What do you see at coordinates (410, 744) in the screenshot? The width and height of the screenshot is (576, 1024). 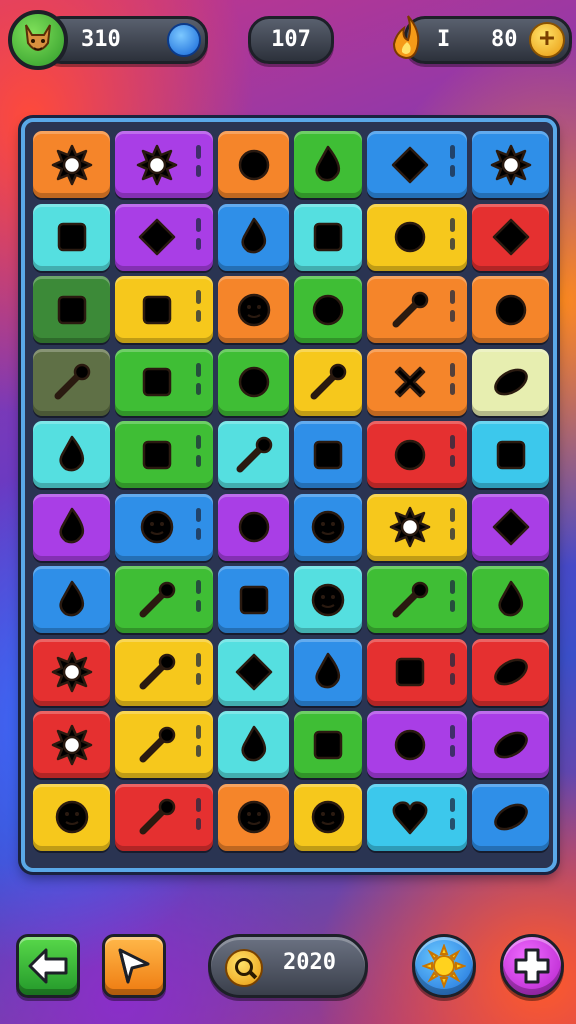 I see `orb-icon` at bounding box center [410, 744].